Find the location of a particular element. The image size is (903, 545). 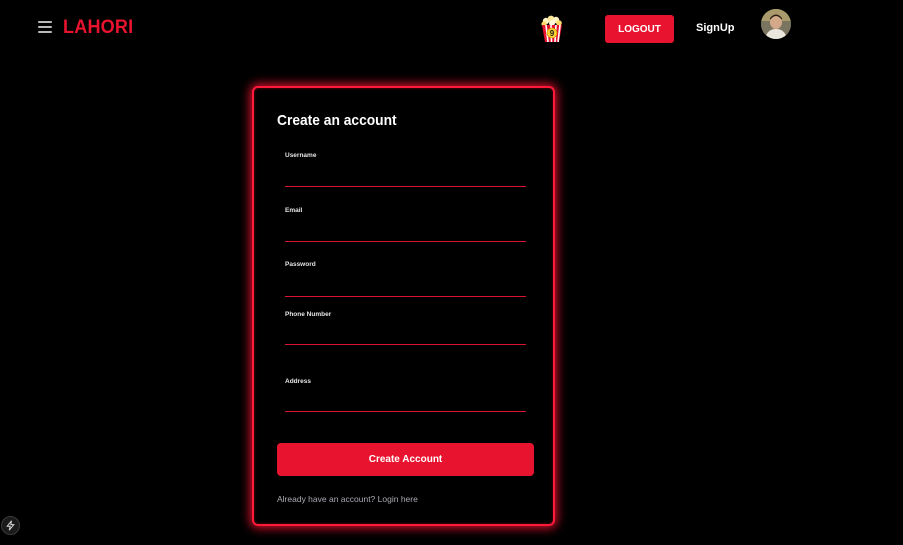

email-label: Email is located at coordinates (294, 210).